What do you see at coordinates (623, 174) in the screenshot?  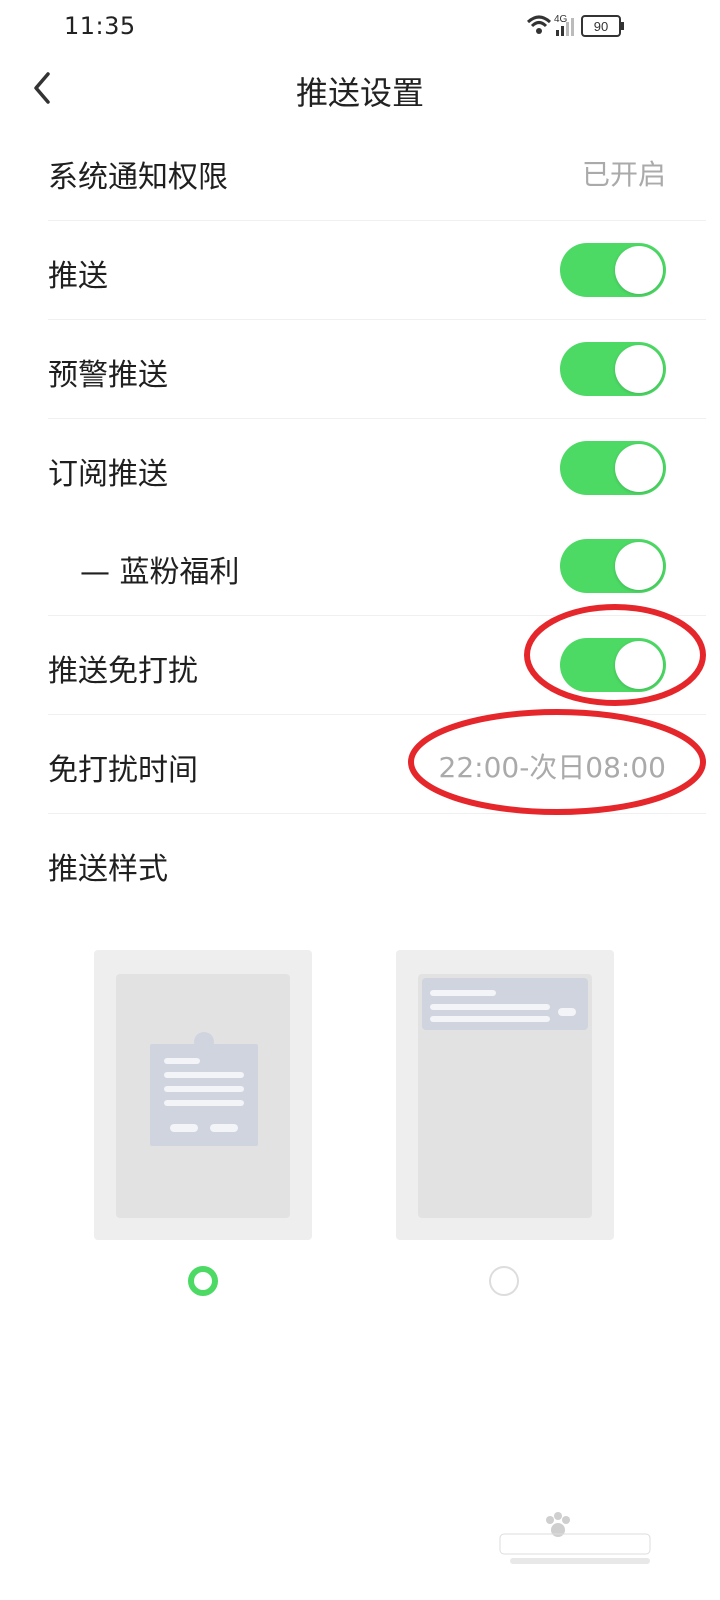 I see `row-value: 已开启` at bounding box center [623, 174].